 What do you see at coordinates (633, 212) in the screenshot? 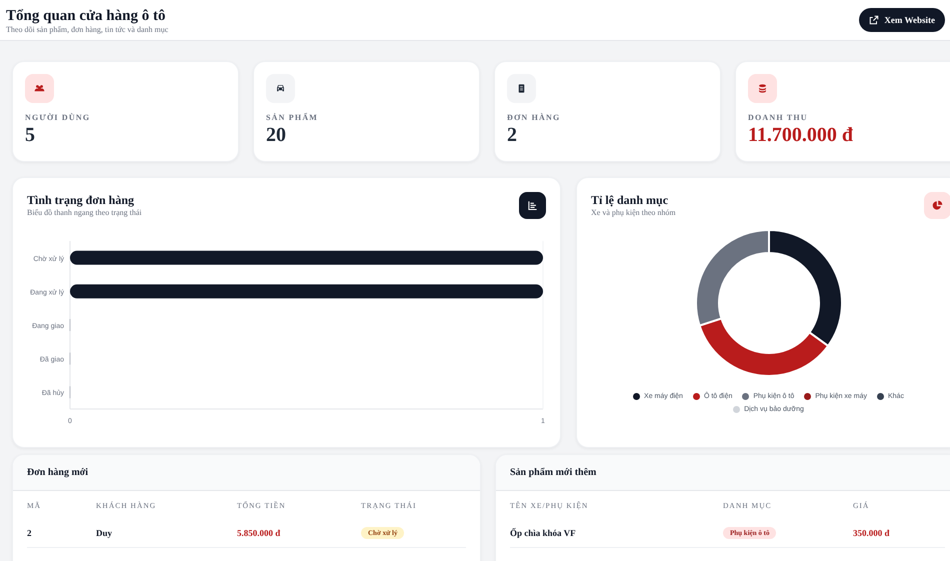
I see `card-subtitle: Xe và phụ kiện theo nhóm` at bounding box center [633, 212].